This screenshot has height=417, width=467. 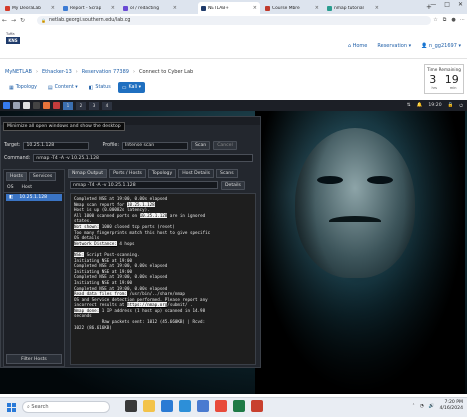 I want to click on panel-clock: 19:20, so click(x=434, y=105).